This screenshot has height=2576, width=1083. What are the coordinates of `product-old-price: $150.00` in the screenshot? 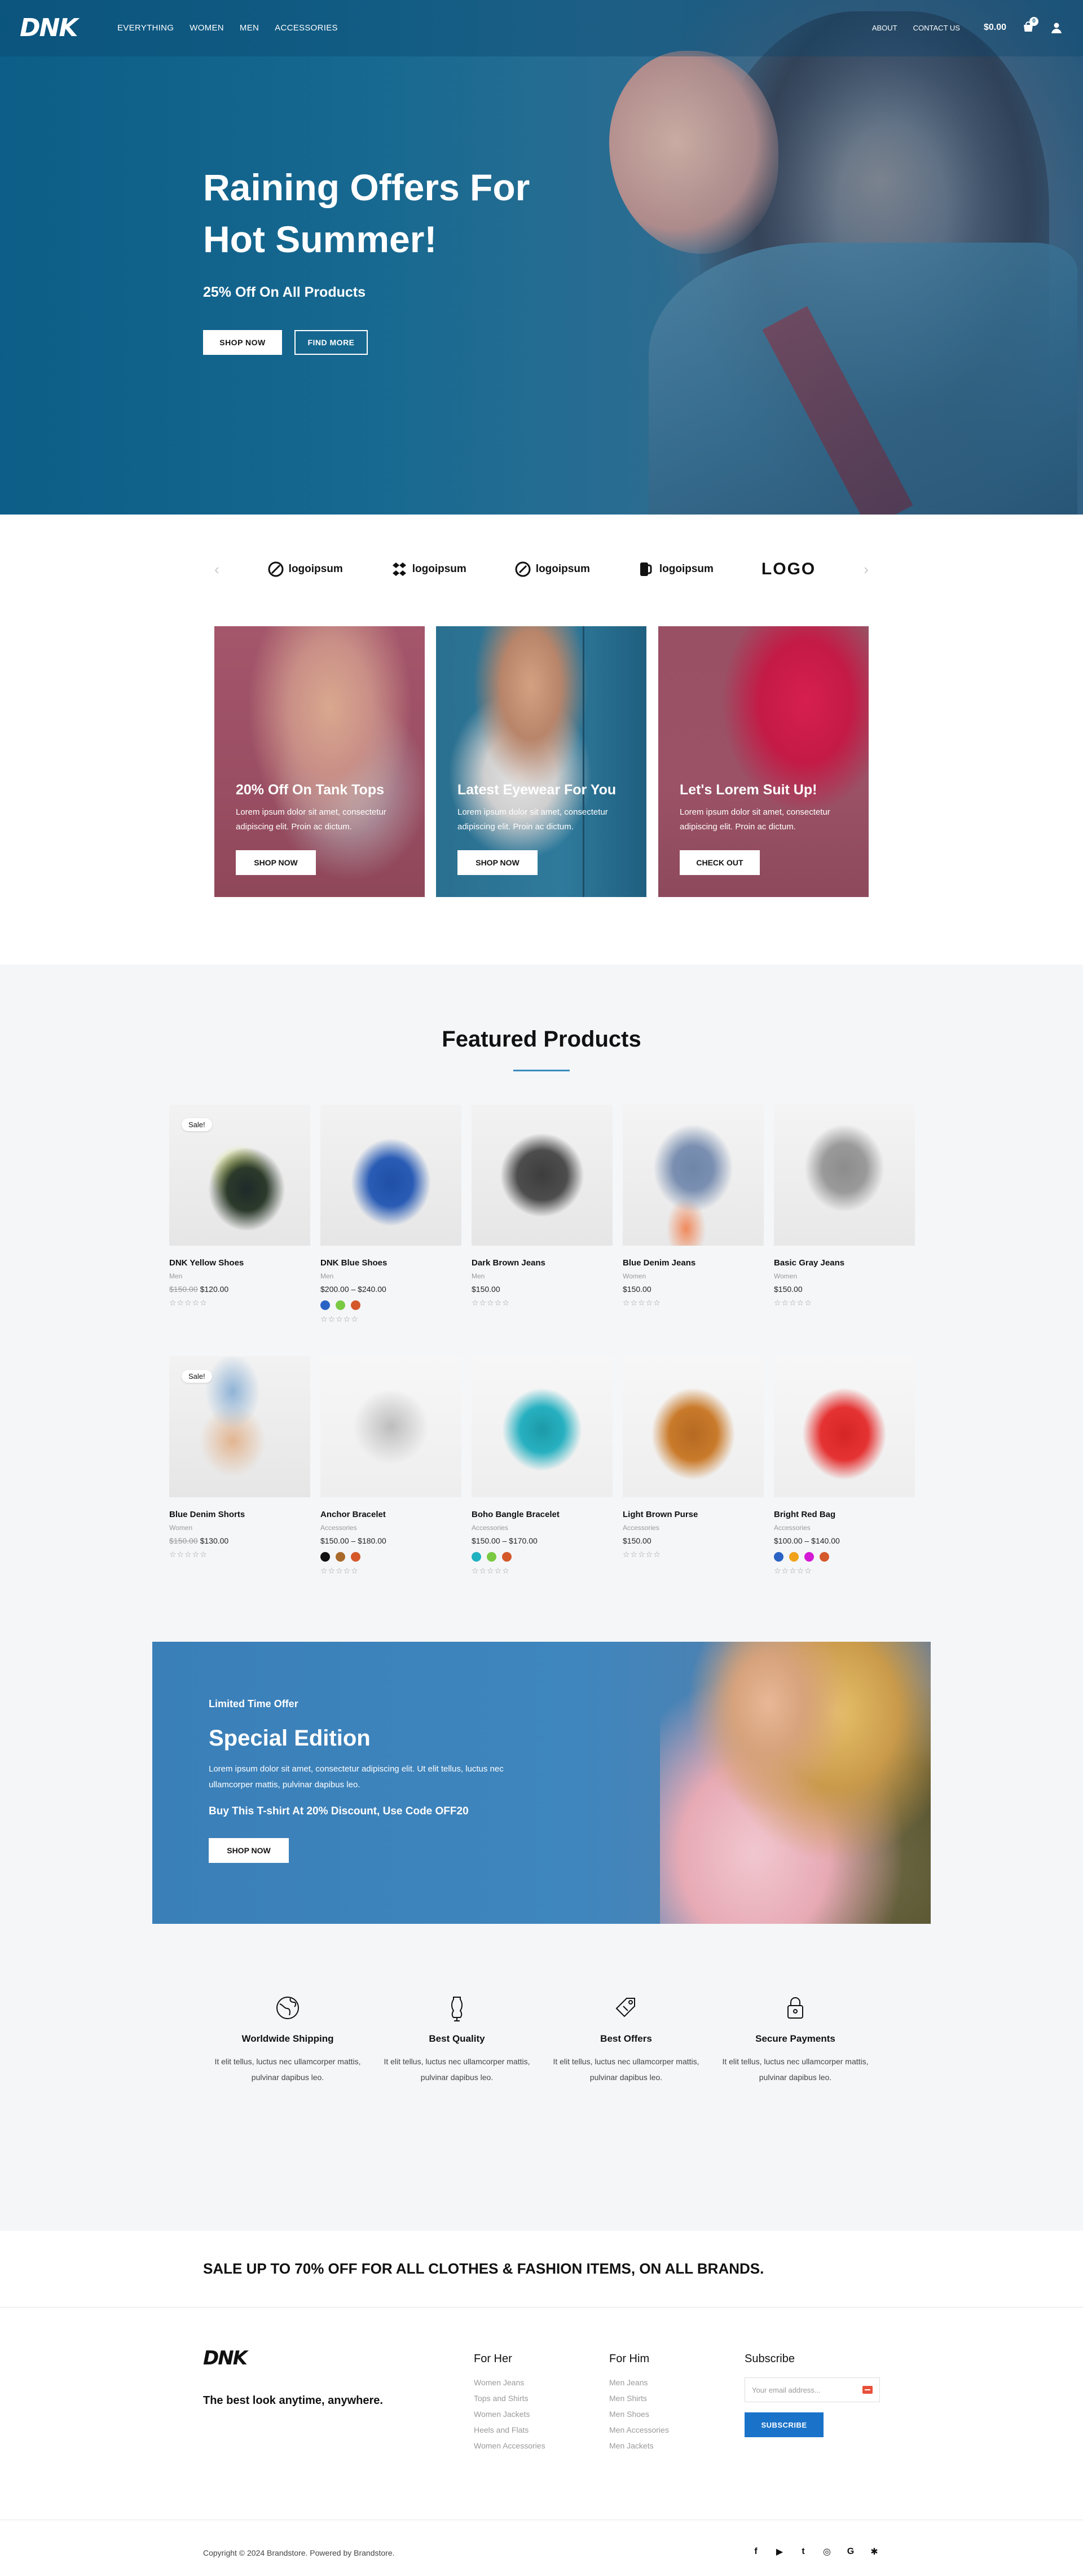 It's located at (183, 1289).